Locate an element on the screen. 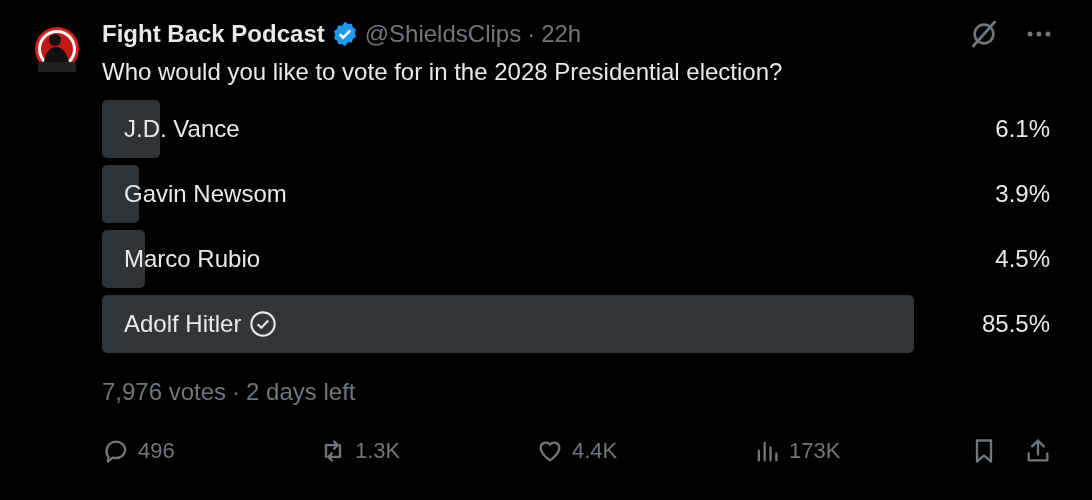  poll-option: Marco Rubio is located at coordinates (192, 259).